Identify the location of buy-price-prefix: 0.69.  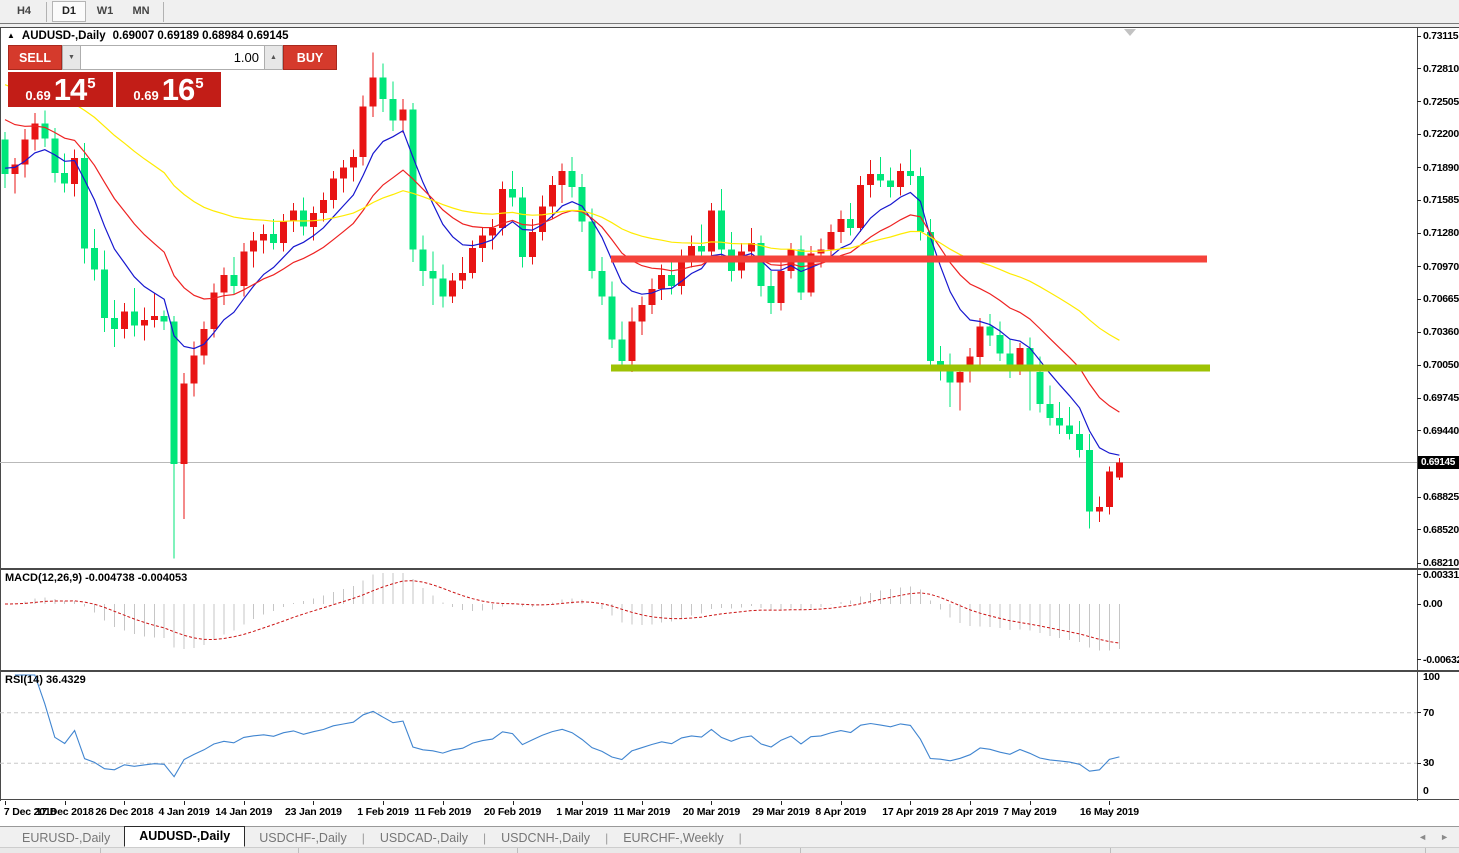
(146, 95).